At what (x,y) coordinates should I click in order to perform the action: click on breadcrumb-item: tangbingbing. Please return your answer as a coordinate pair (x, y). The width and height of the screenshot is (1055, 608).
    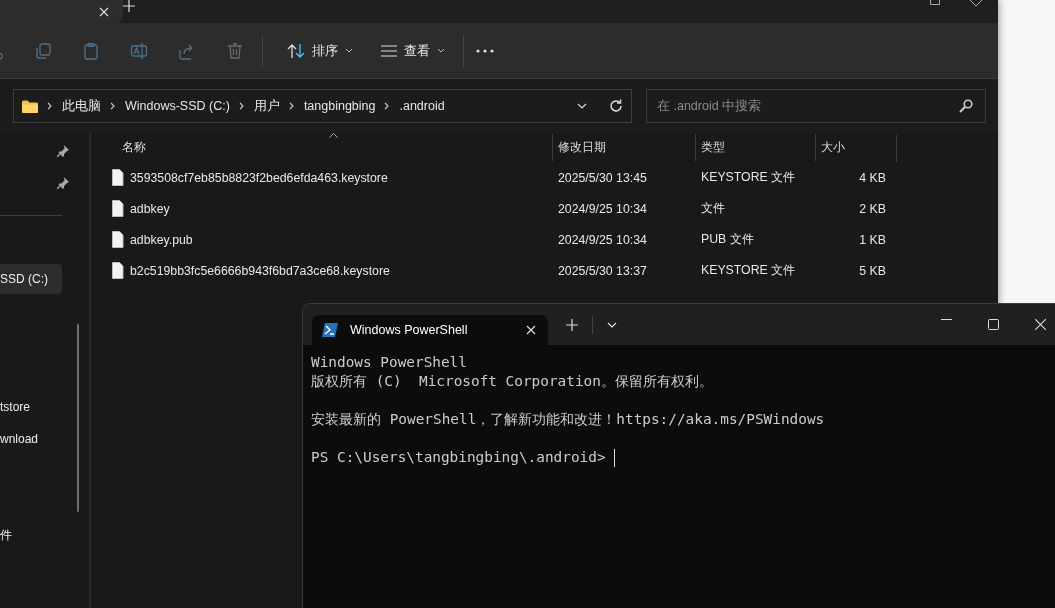
    Looking at the image, I should click on (339, 106).